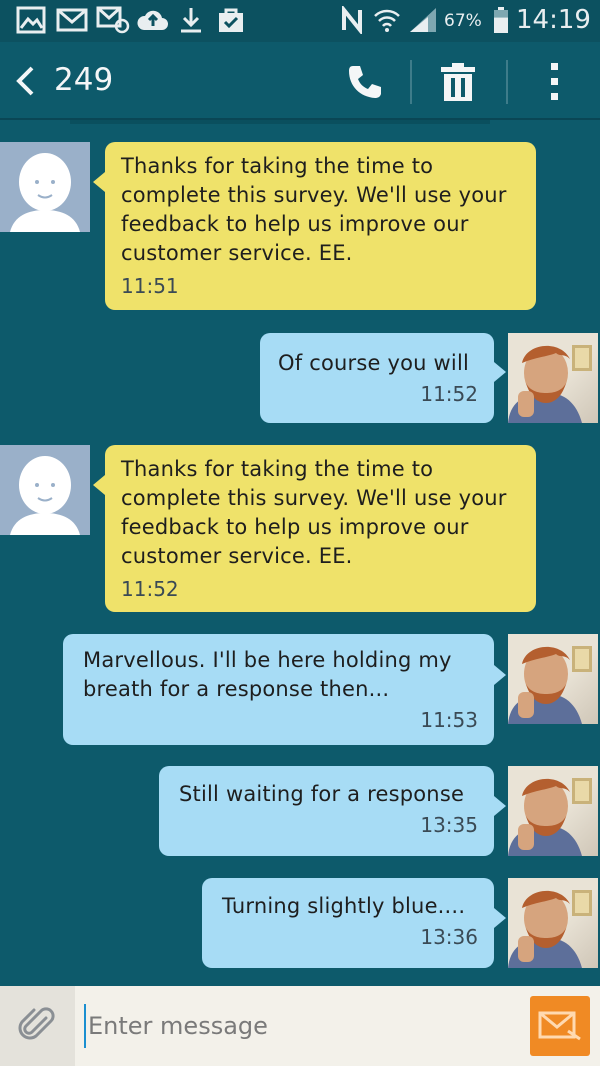 This screenshot has height=1066, width=600. I want to click on message-bubble-outgoing: Turning slightly blue.... 13:36, so click(348, 923).